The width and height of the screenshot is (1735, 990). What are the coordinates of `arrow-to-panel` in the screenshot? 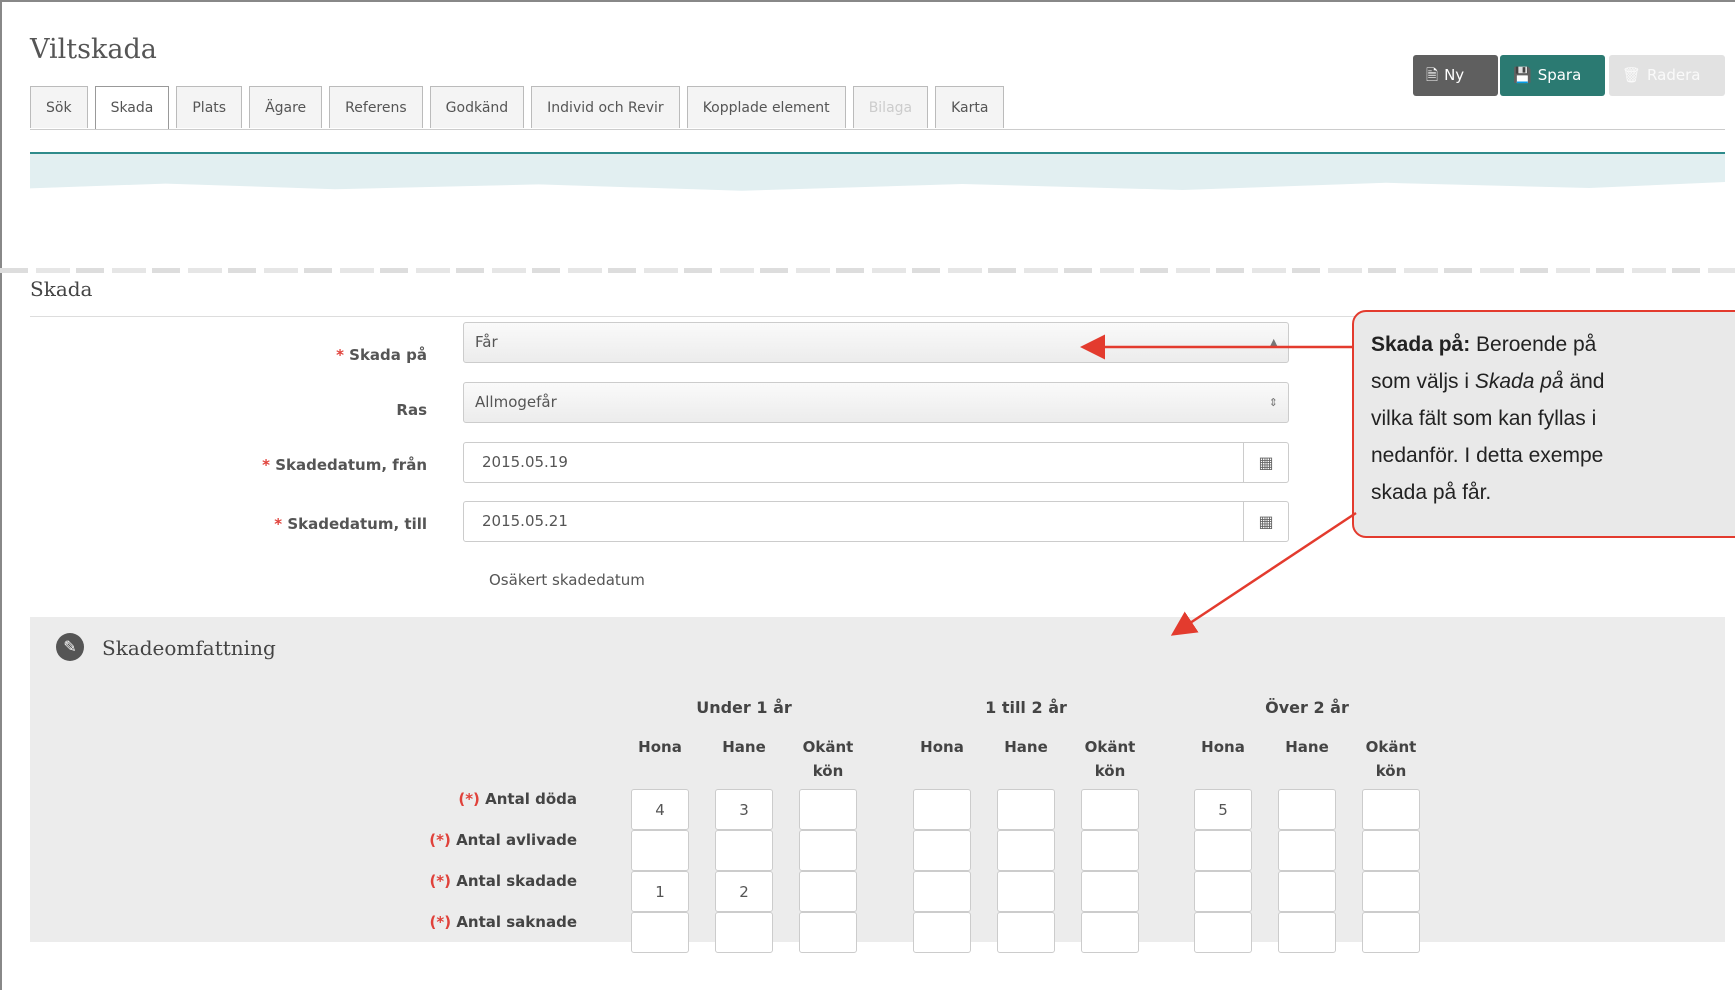 It's located at (1263, 573).